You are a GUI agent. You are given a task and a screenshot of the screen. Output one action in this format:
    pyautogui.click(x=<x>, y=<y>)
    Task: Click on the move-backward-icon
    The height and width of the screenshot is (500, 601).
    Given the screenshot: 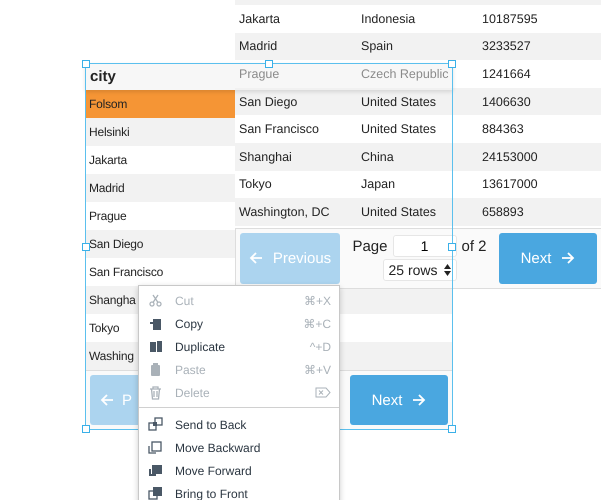 What is the action you would take?
    pyautogui.click(x=155, y=447)
    